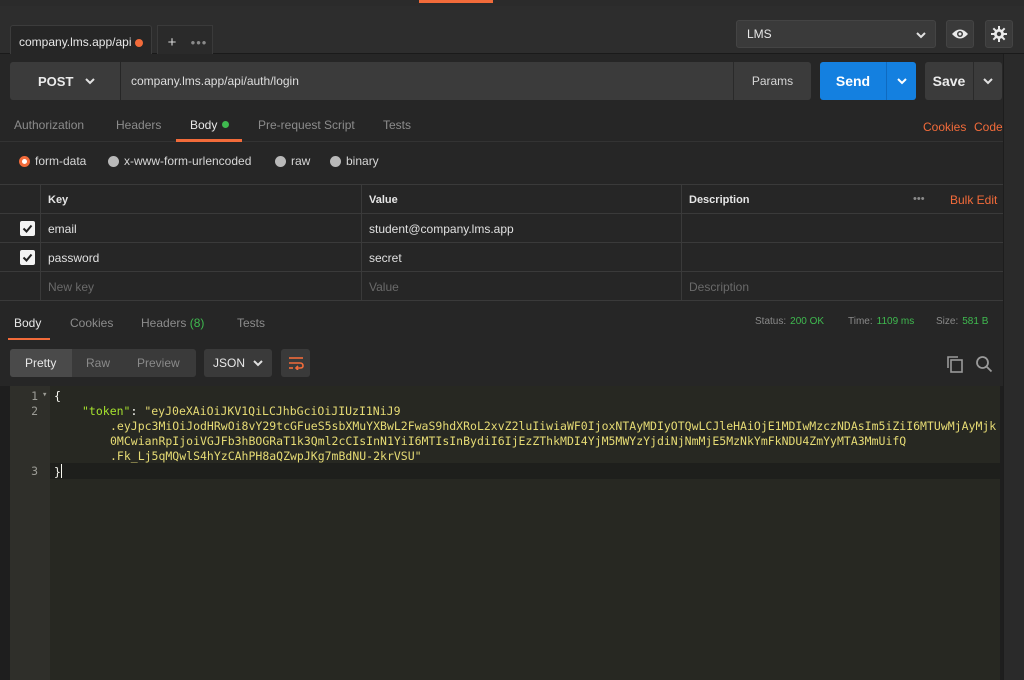  Describe the element at coordinates (106, 411) in the screenshot. I see `json-key: "token"` at that location.